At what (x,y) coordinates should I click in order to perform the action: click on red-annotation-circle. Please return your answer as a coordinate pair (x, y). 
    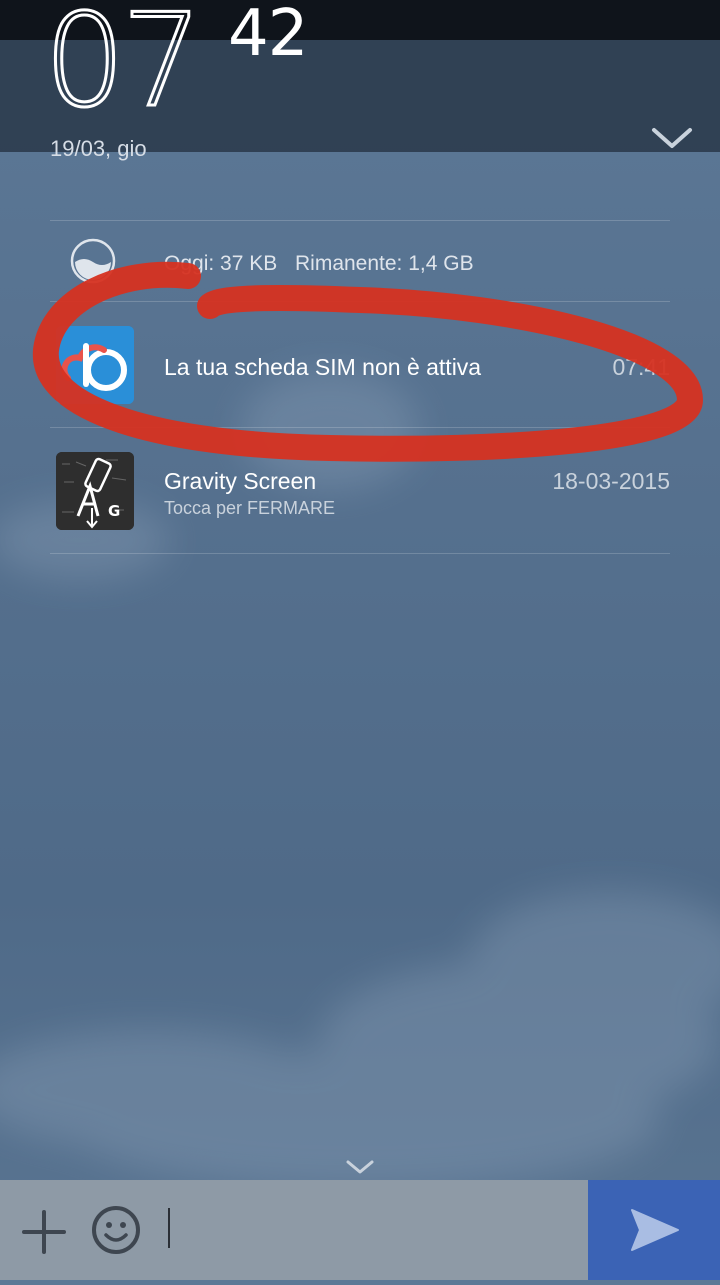
    Looking at the image, I should click on (367, 361).